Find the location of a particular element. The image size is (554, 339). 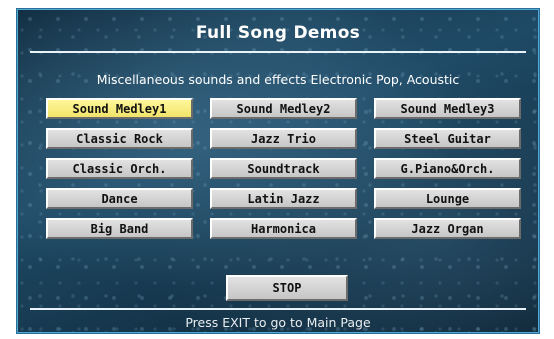

demo-button-classic-rock: Classic Rock is located at coordinates (119, 138).